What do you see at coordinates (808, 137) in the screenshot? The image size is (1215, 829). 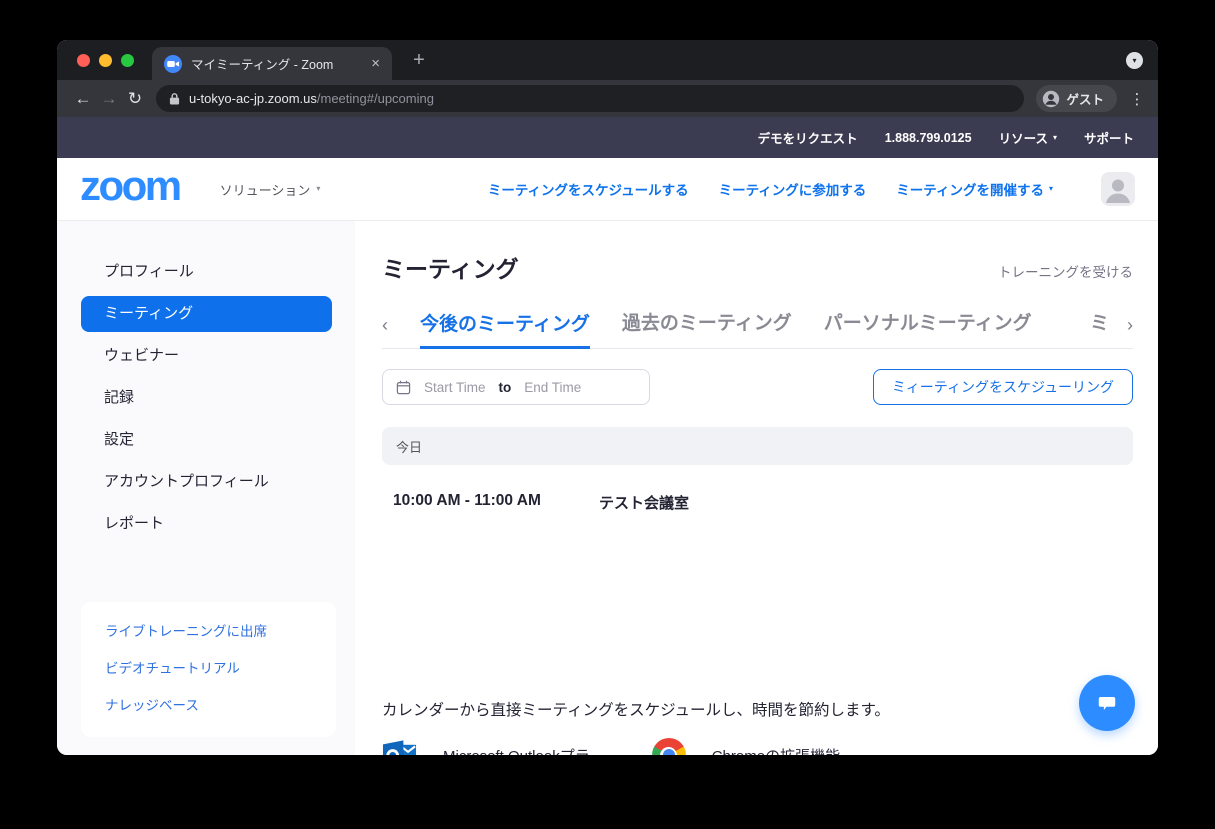 I see `request-demo-link: デモをリクエスト` at bounding box center [808, 137].